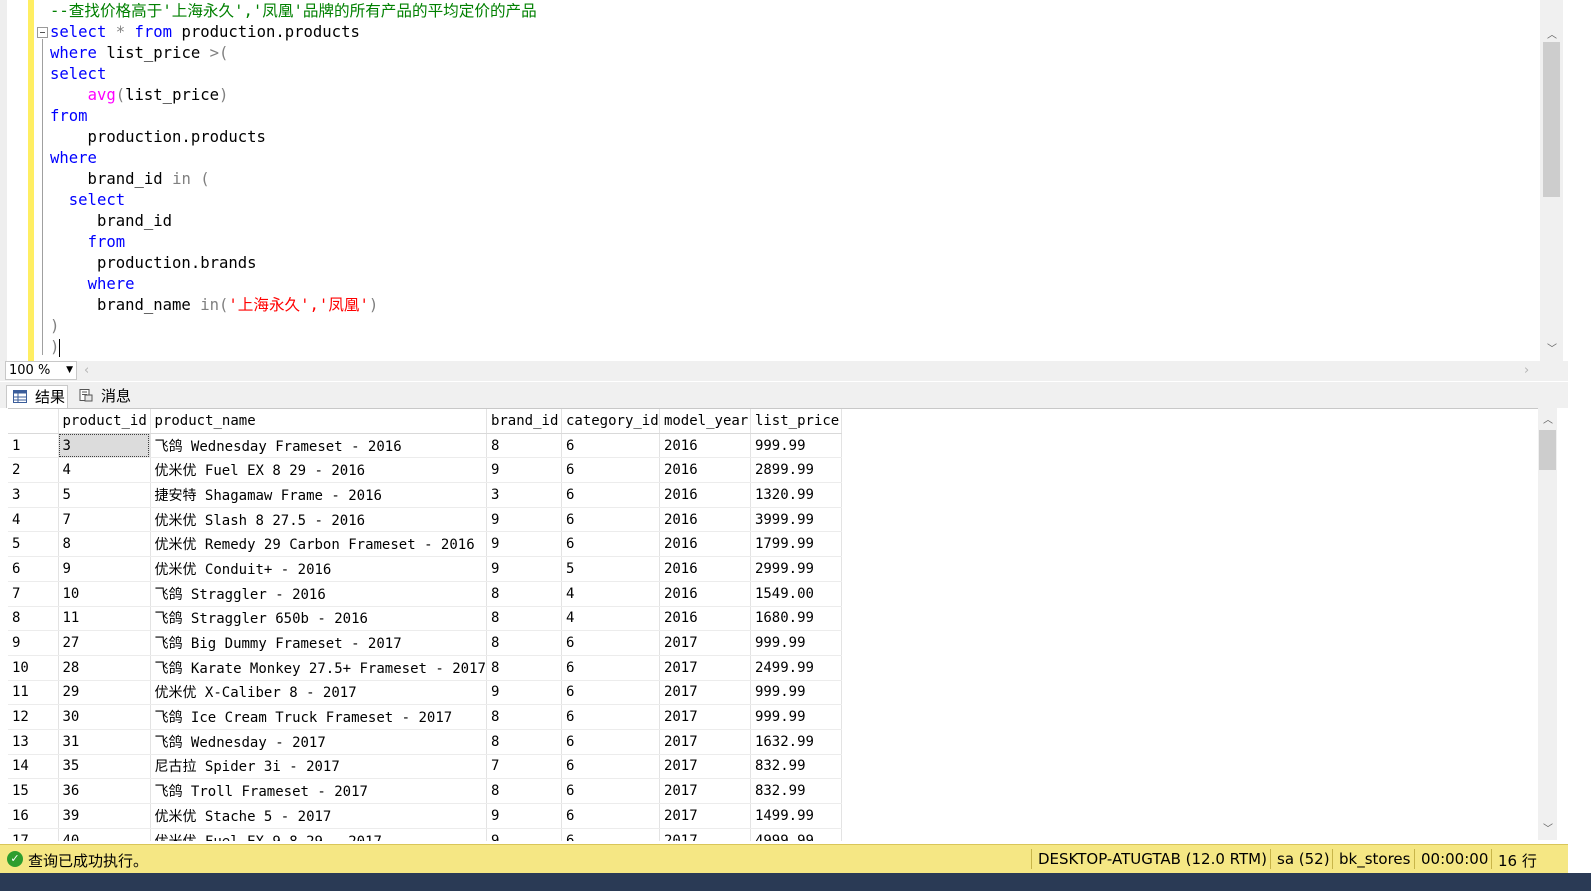 The width and height of the screenshot is (1591, 891). I want to click on table-cell: 11, so click(104, 619).